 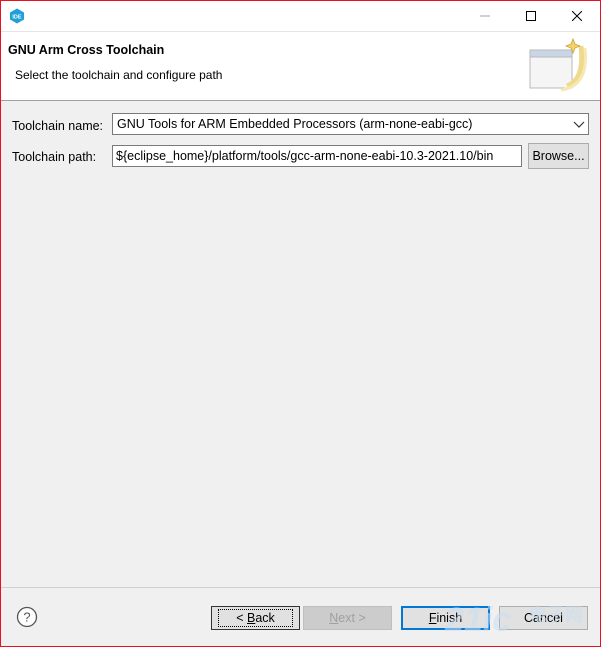 What do you see at coordinates (317, 156) in the screenshot?
I see `toolchain-path-input` at bounding box center [317, 156].